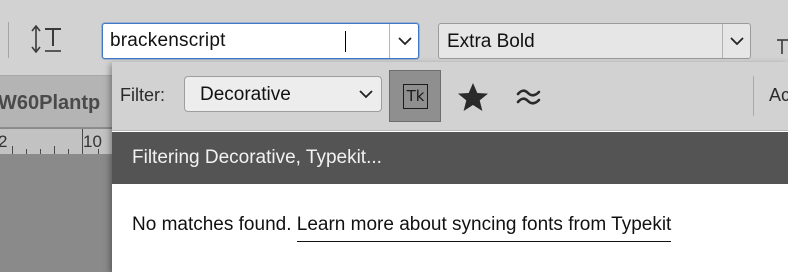 The image size is (788, 272). What do you see at coordinates (92, 141) in the screenshot?
I see `ruler-label: 10` at bounding box center [92, 141].